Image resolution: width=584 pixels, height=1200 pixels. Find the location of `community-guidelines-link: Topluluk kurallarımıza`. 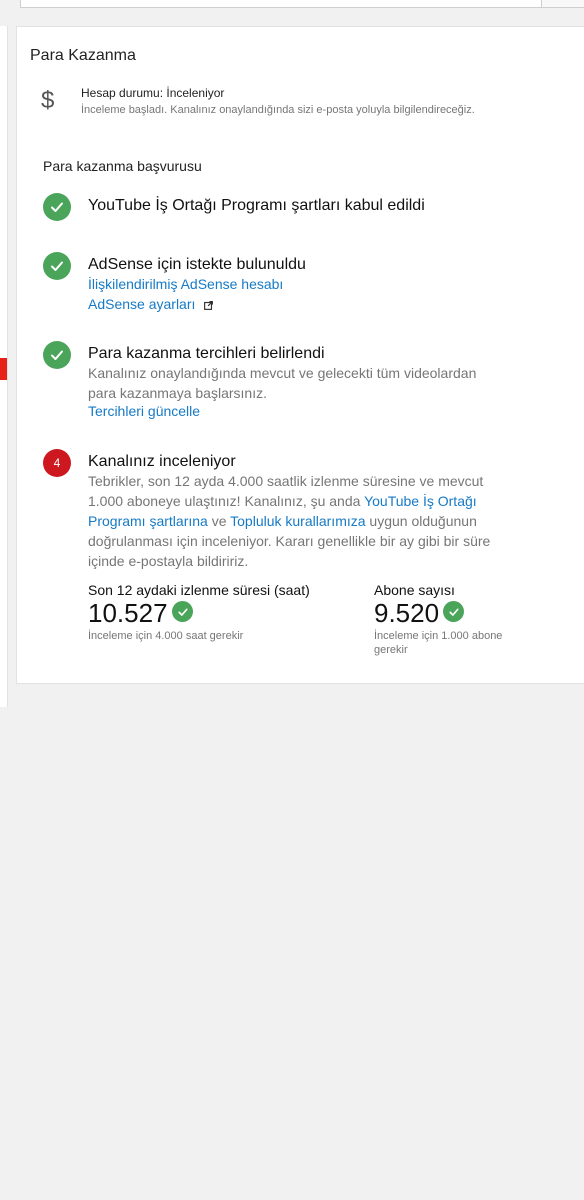

community-guidelines-link: Topluluk kurallarımıza is located at coordinates (297, 521).